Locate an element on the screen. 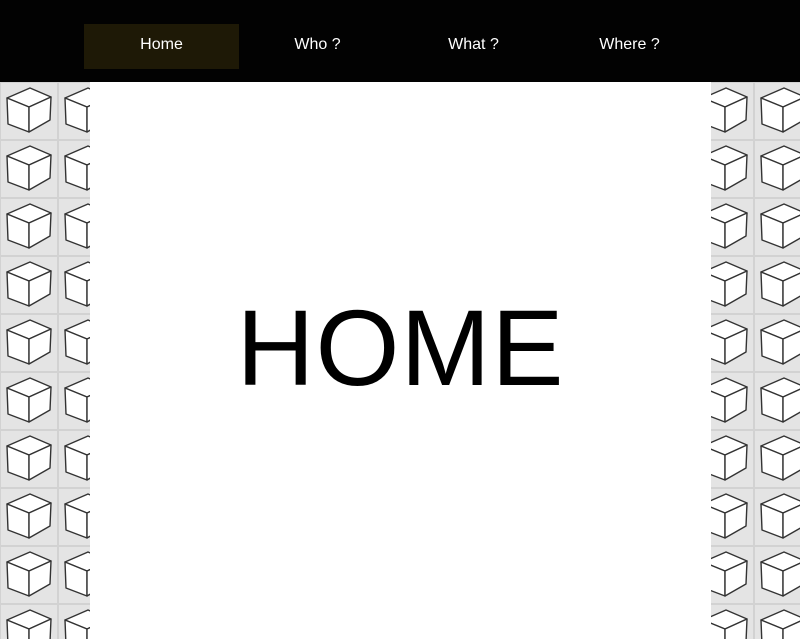  nav-item-where: Where ? is located at coordinates (629, 46).